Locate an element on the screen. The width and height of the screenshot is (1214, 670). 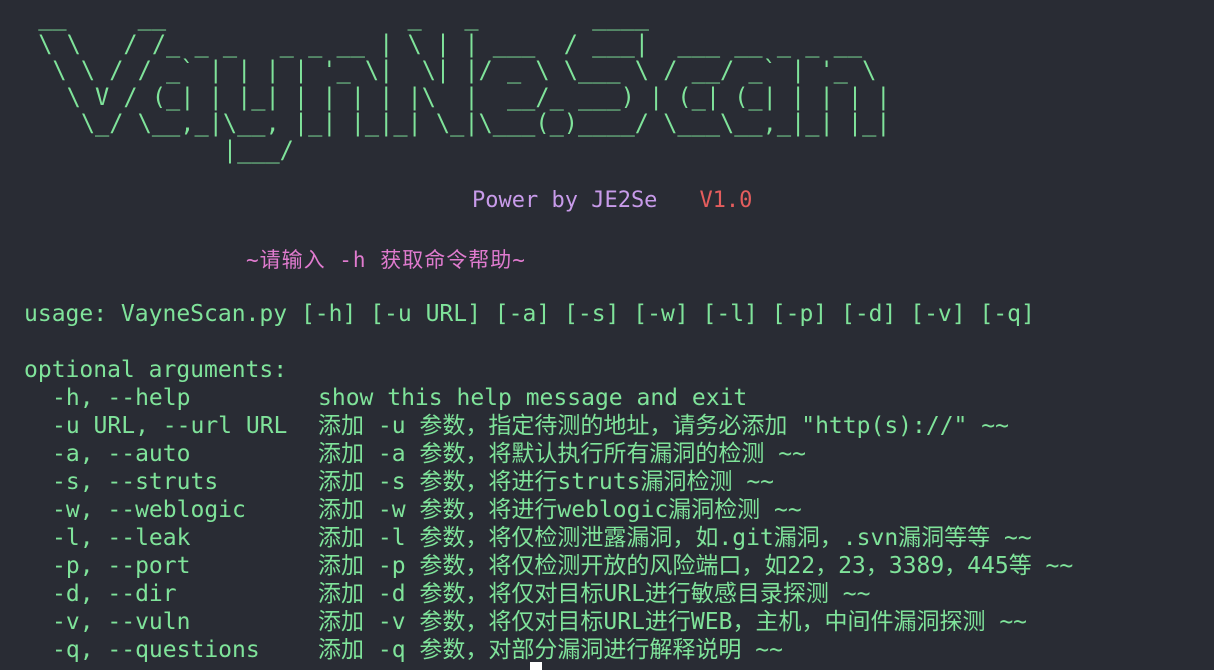
version-label: V1.0 is located at coordinates (726, 200).